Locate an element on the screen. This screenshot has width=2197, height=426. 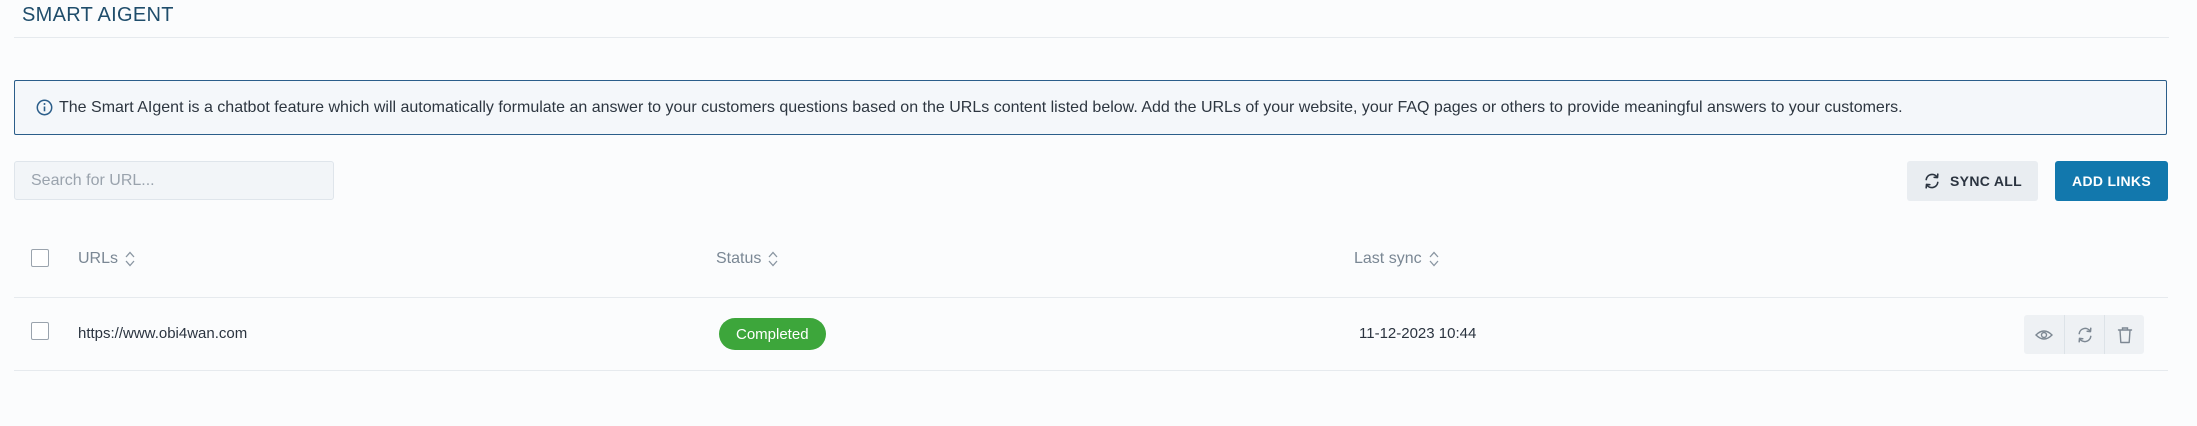
info-circle-icon is located at coordinates (44, 108).